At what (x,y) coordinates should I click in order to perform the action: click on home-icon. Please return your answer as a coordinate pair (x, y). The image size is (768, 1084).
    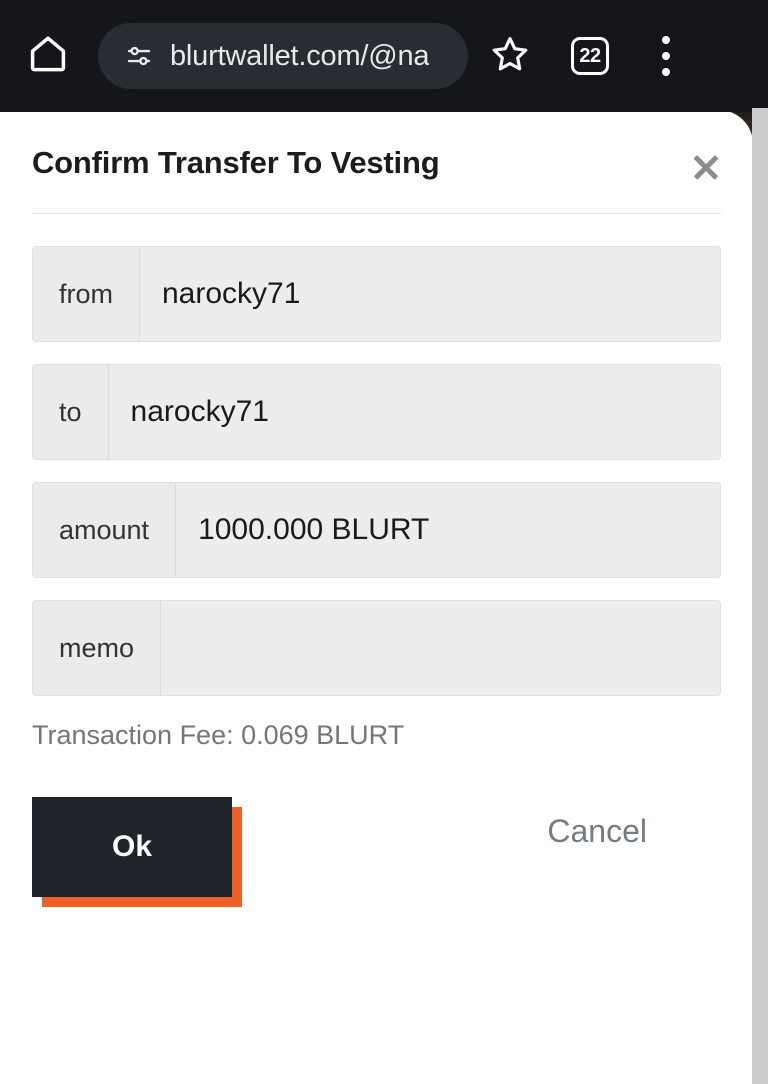
    Looking at the image, I should click on (48, 56).